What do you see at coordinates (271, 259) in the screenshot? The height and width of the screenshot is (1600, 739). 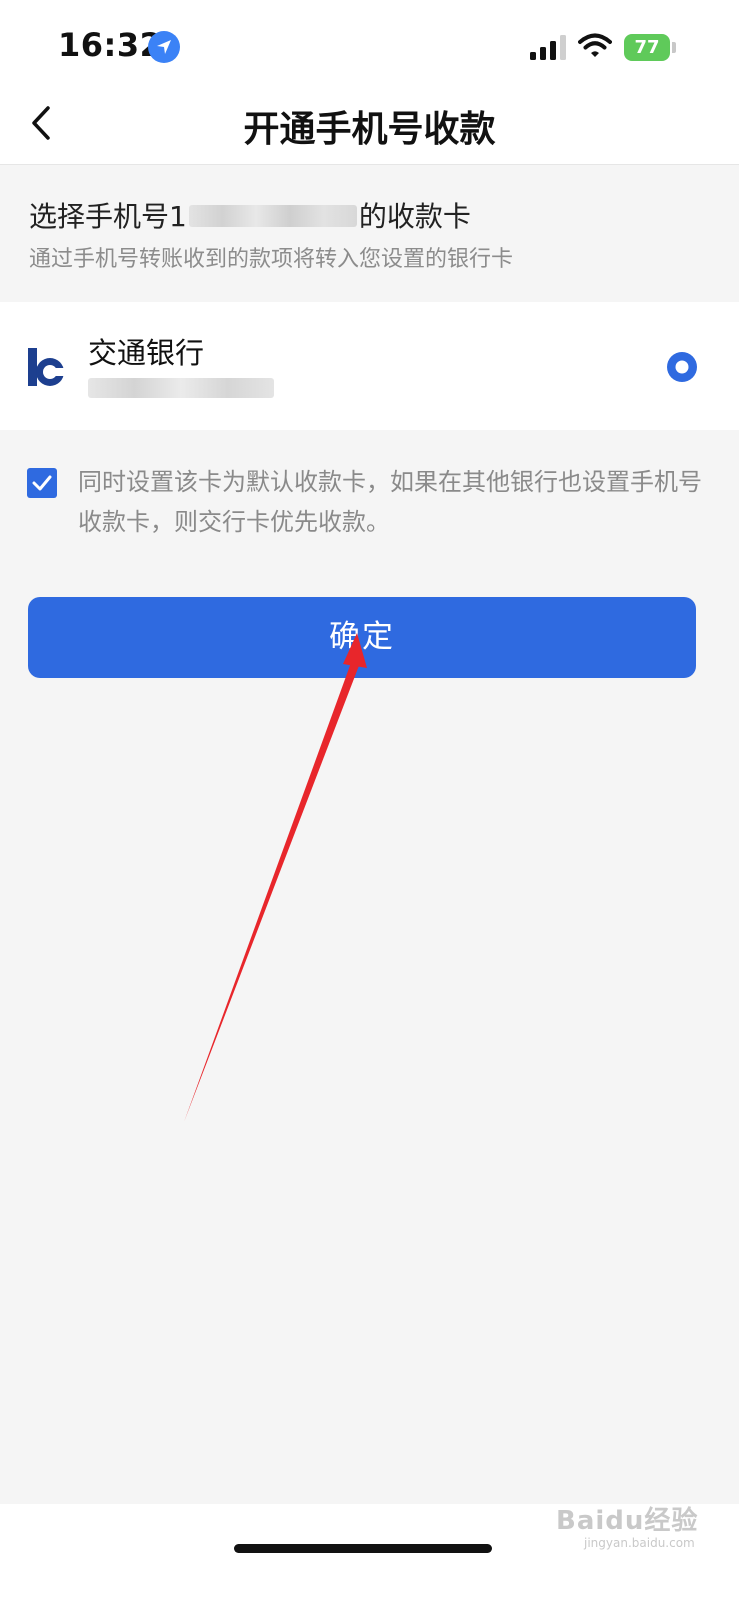 I see `intro-subtitle: 通过手机号转账收到的款项将转入您设置的银行卡` at bounding box center [271, 259].